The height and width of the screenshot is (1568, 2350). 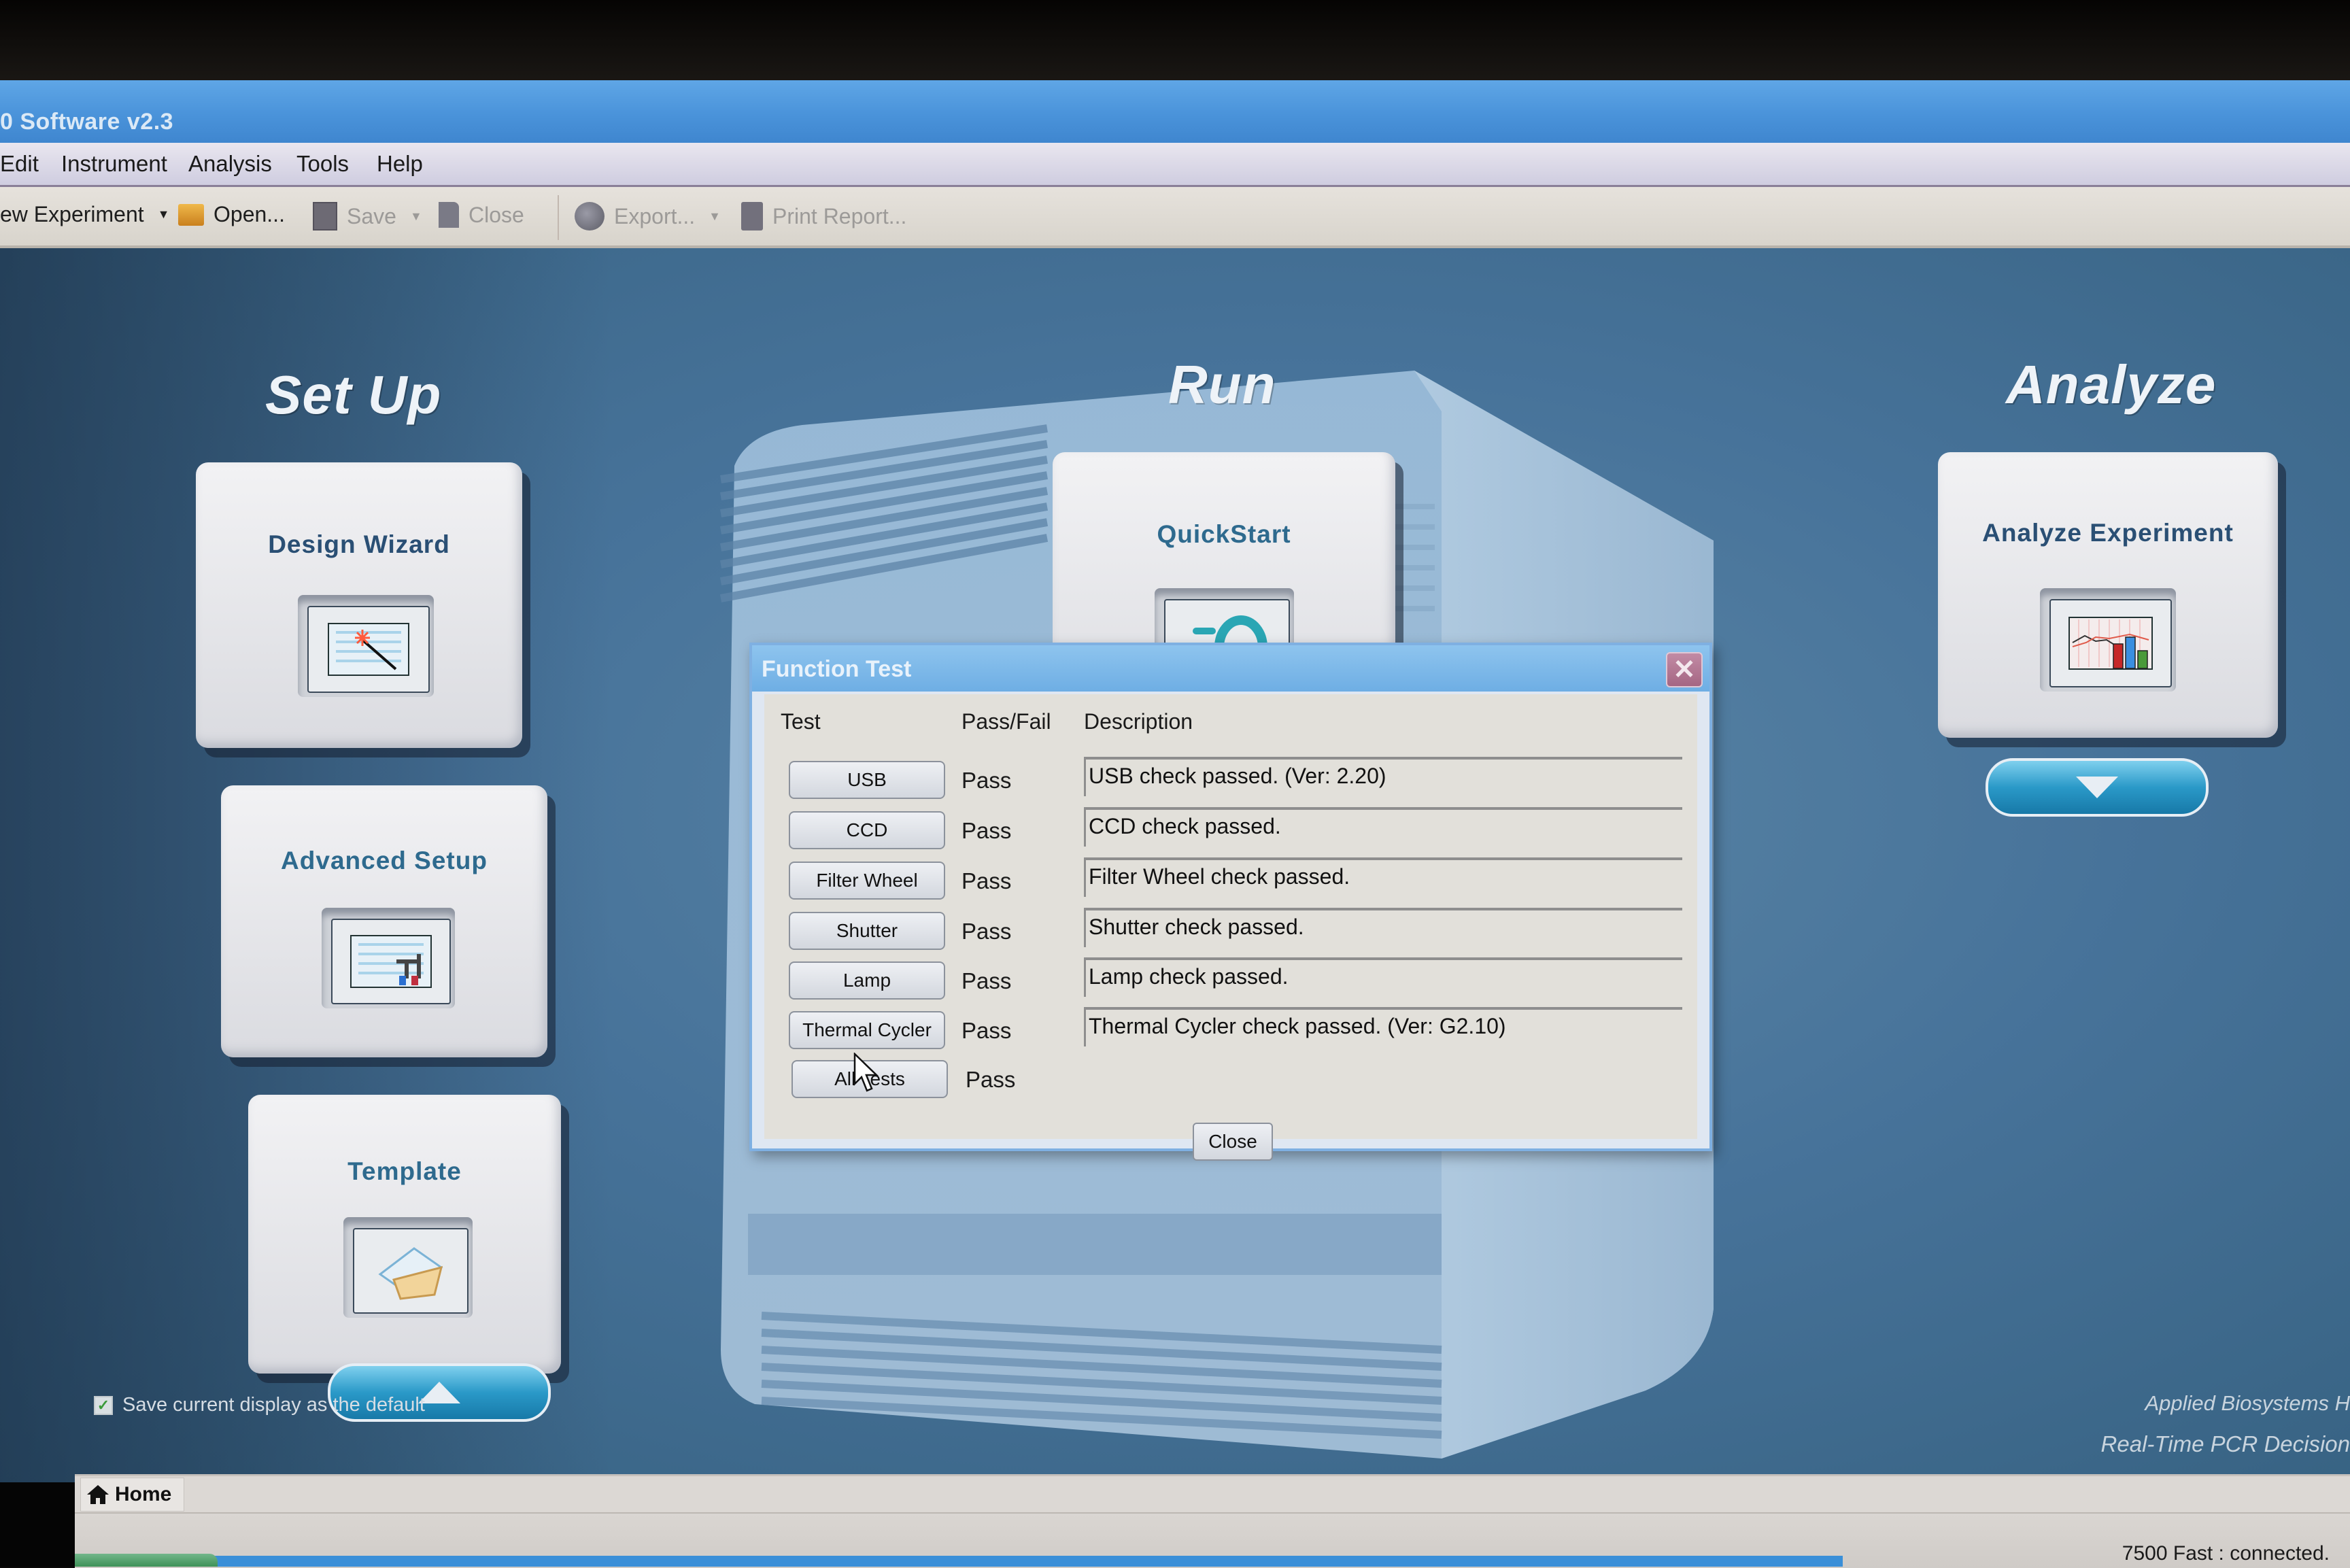 What do you see at coordinates (1230, 1084) in the screenshot?
I see `test-row-all-tests: All Tests Pass` at bounding box center [1230, 1084].